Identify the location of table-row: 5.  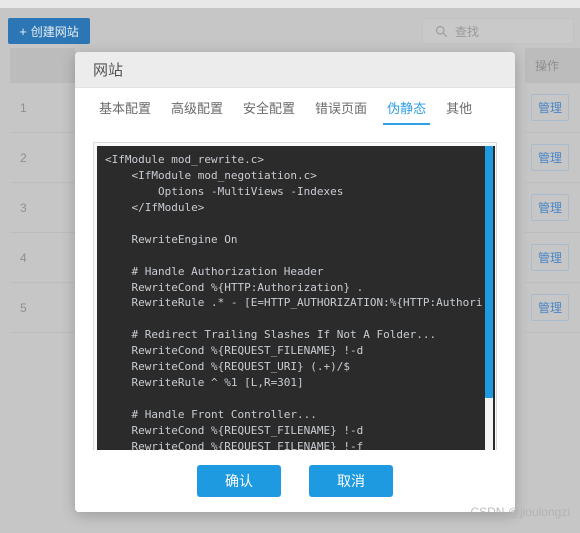
(42, 308).